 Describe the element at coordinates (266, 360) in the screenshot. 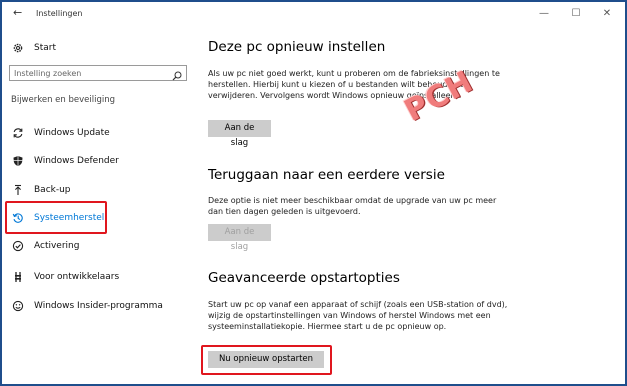

I see `highlight-box-restart` at that location.